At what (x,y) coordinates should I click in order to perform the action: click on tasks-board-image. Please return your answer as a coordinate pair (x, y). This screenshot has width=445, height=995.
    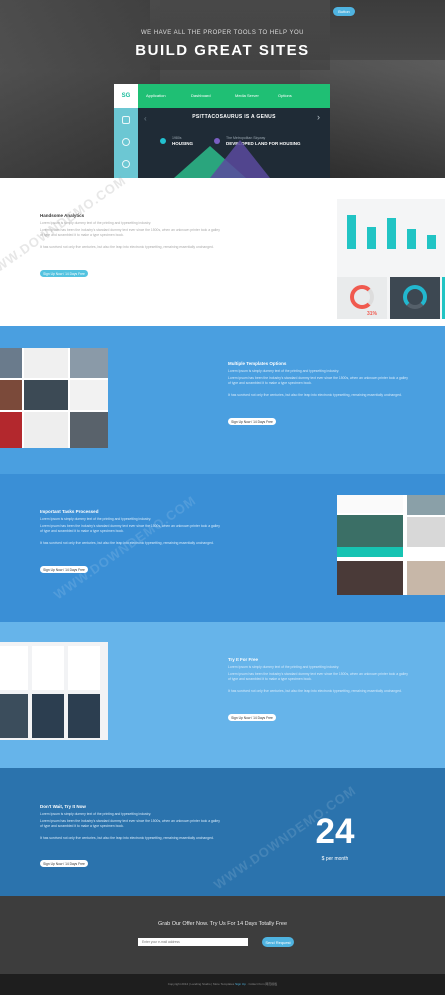
    Looking at the image, I should click on (391, 545).